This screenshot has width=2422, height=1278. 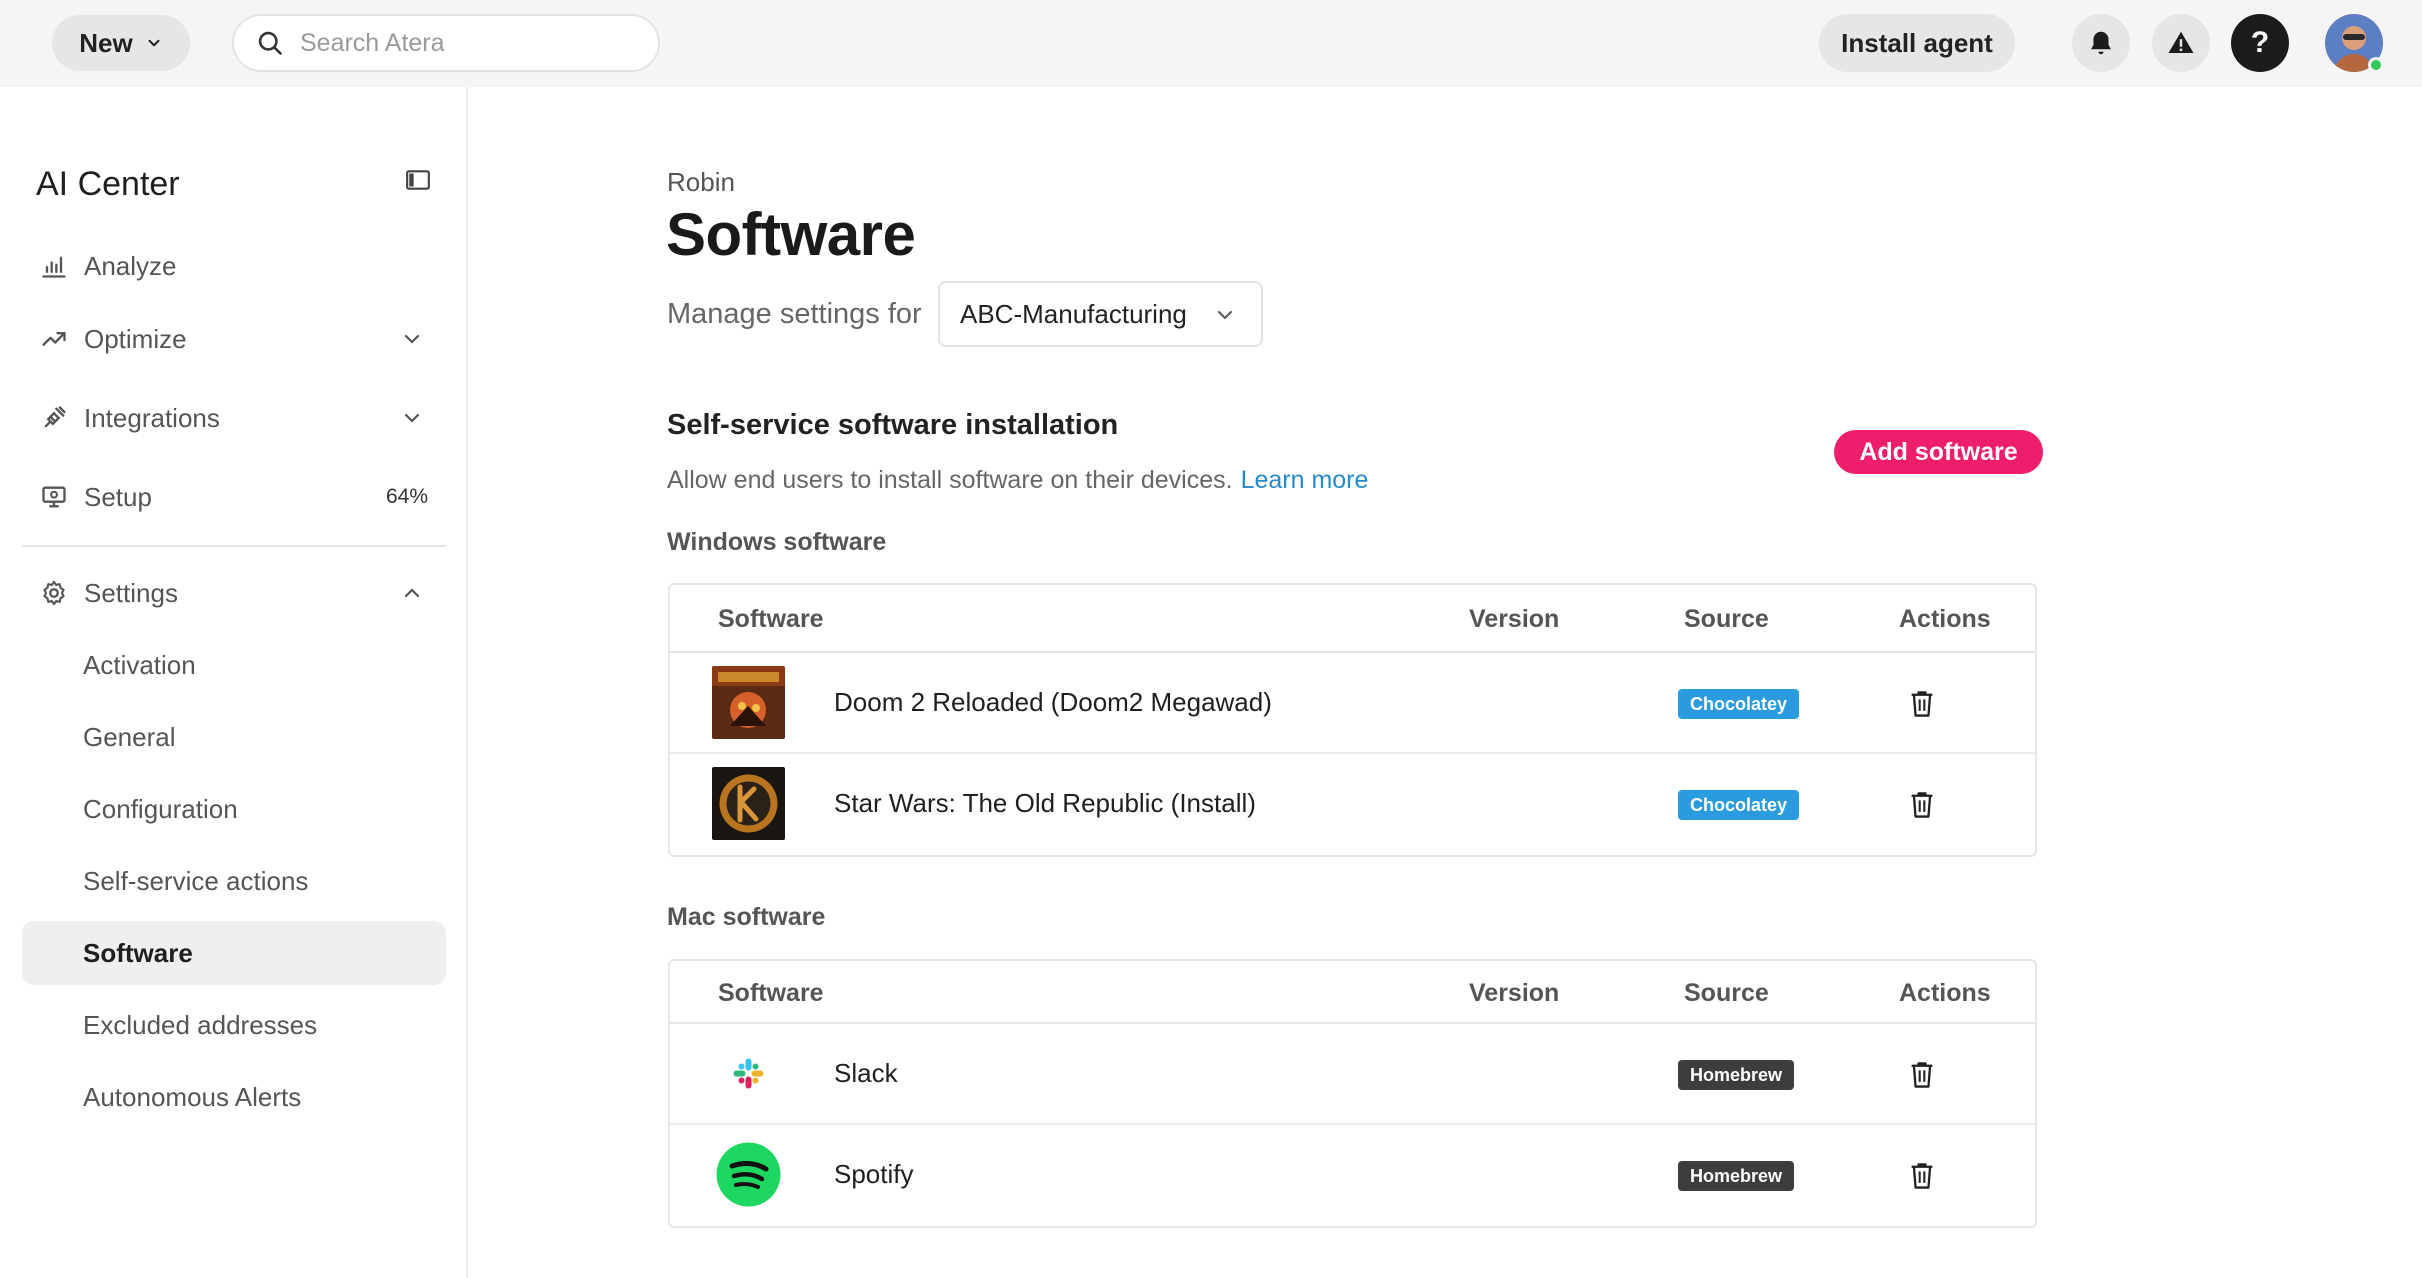 I want to click on bell-icon, so click(x=2101, y=43).